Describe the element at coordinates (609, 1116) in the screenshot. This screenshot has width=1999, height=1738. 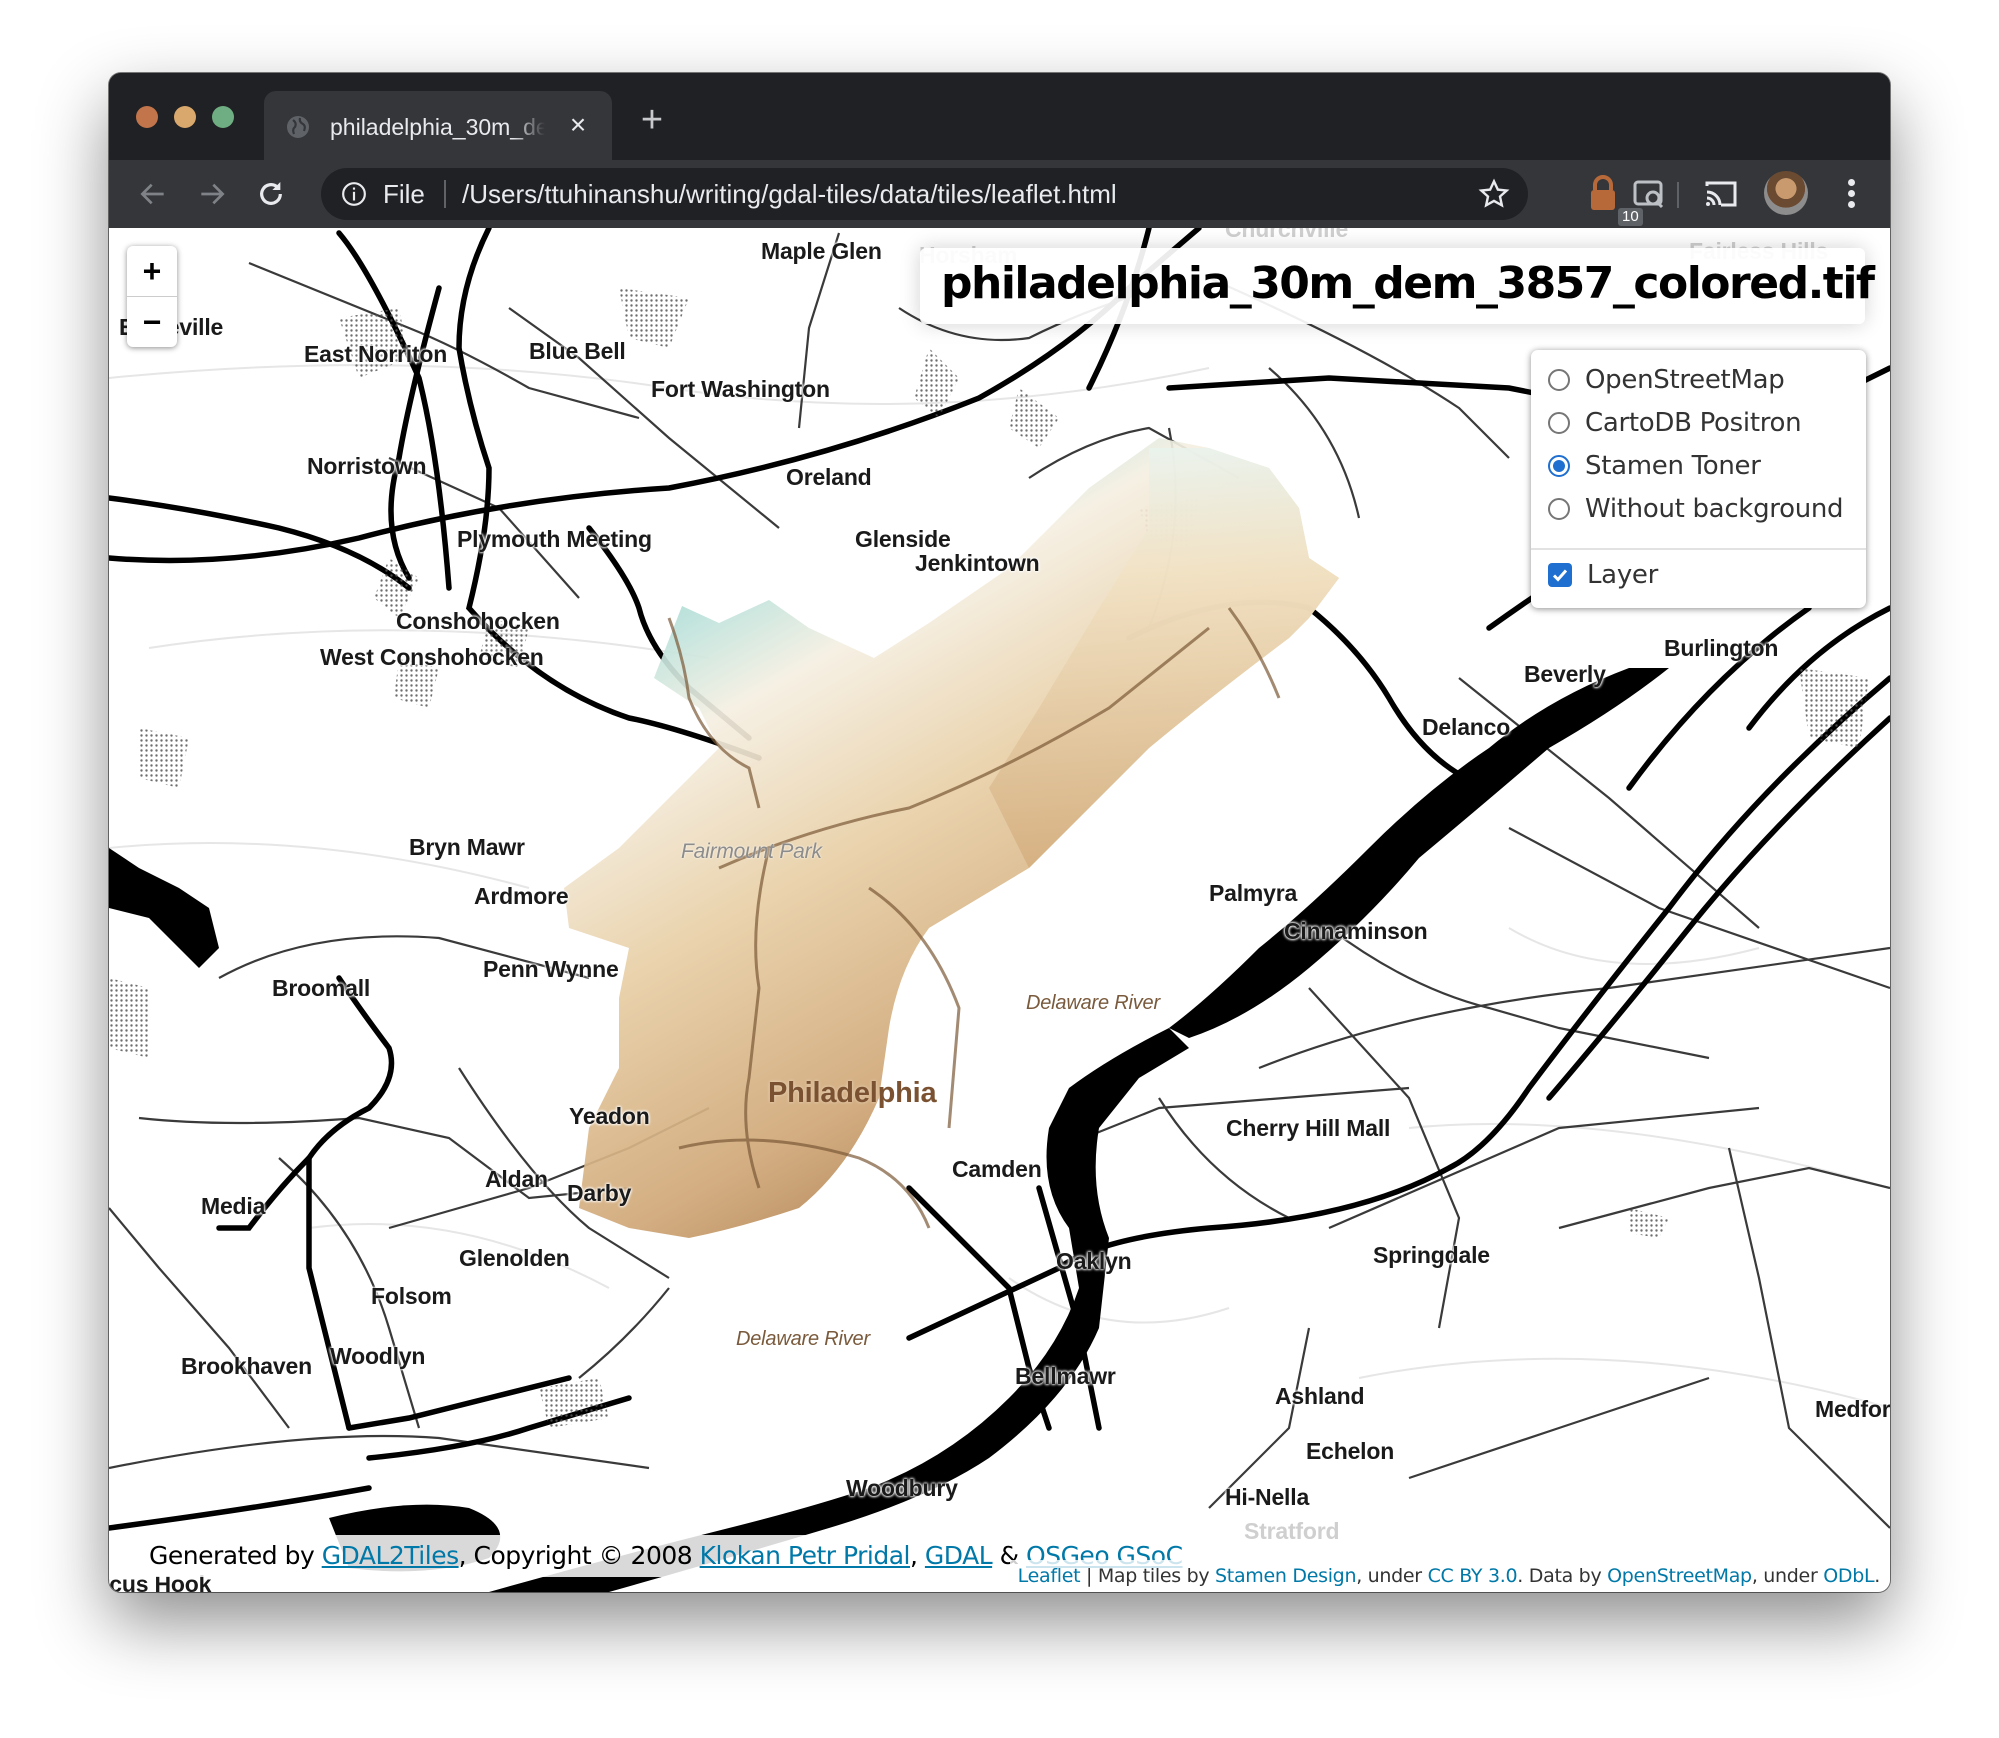
I see `map-label: Yeadon` at that location.